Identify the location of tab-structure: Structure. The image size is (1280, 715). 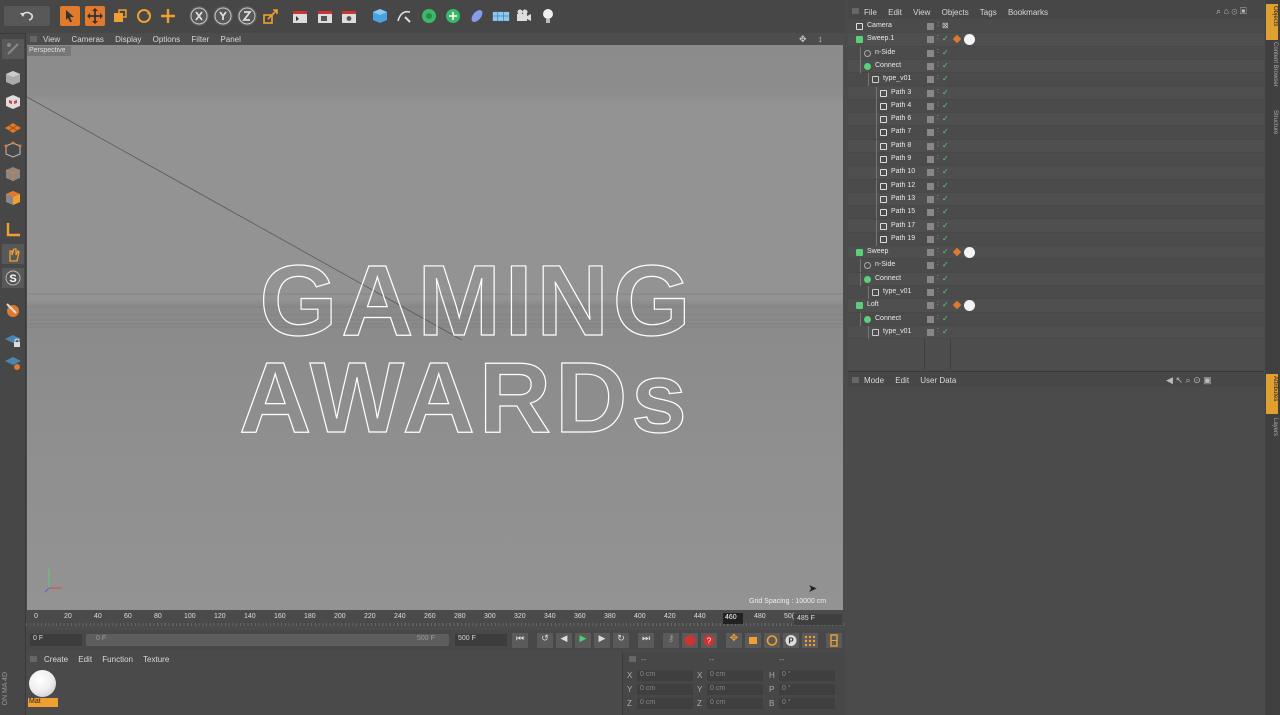
(1272, 130).